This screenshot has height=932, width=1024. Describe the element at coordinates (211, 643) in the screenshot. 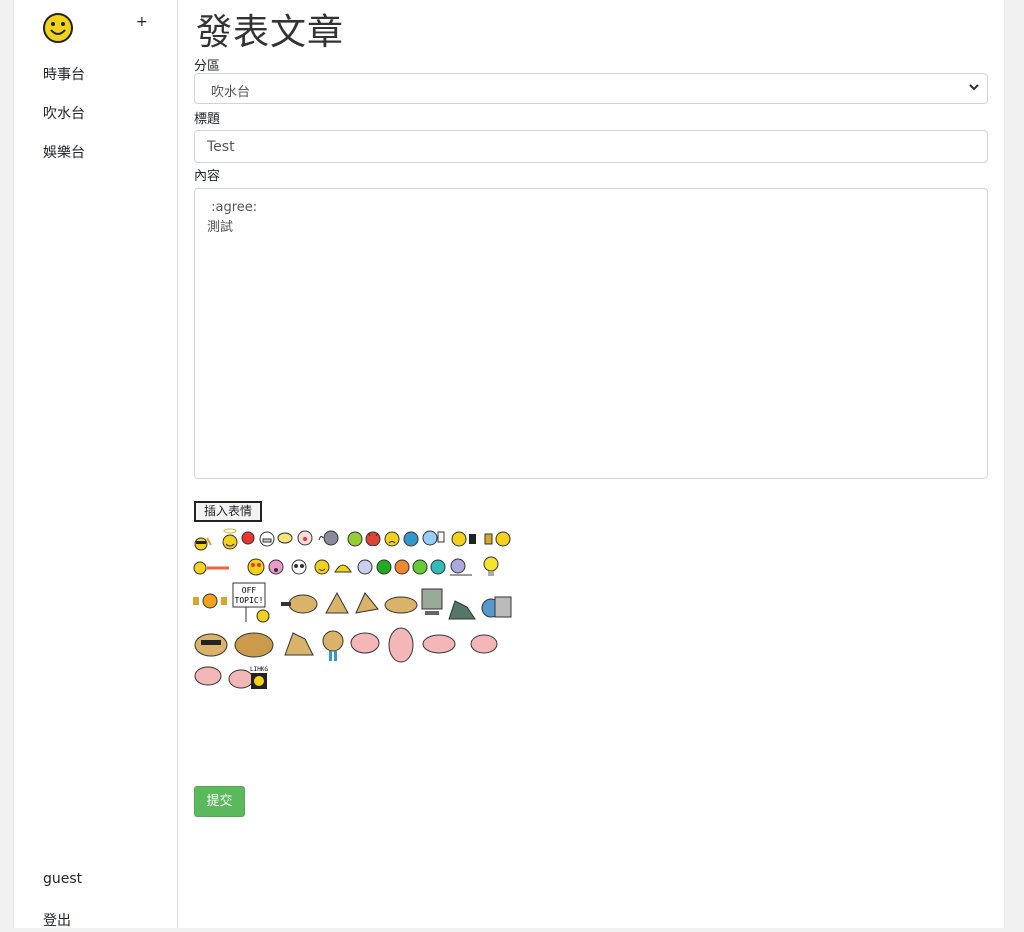

I see `dog-sunglasses-icon` at that location.